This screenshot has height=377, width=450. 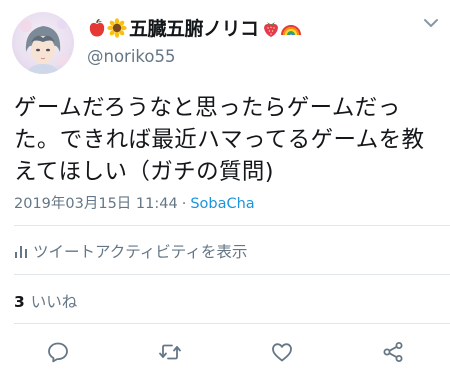 What do you see at coordinates (140, 252) in the screenshot?
I see `tweet-activity-label: ツイートアクティビティを表示` at bounding box center [140, 252].